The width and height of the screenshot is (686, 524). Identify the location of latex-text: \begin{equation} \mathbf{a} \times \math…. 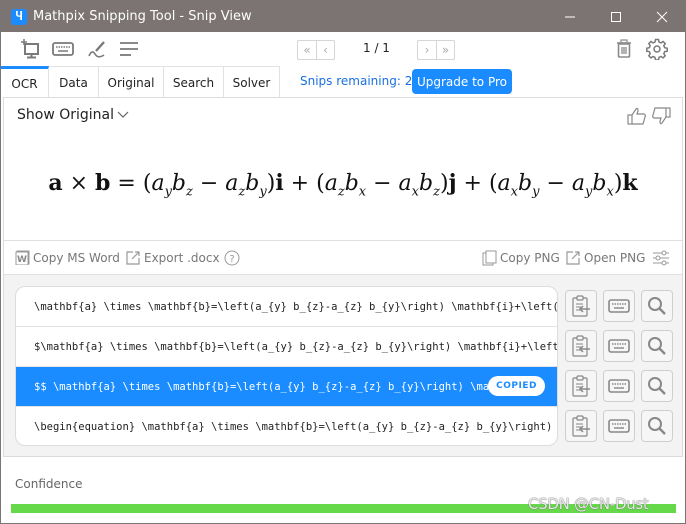
(296, 427).